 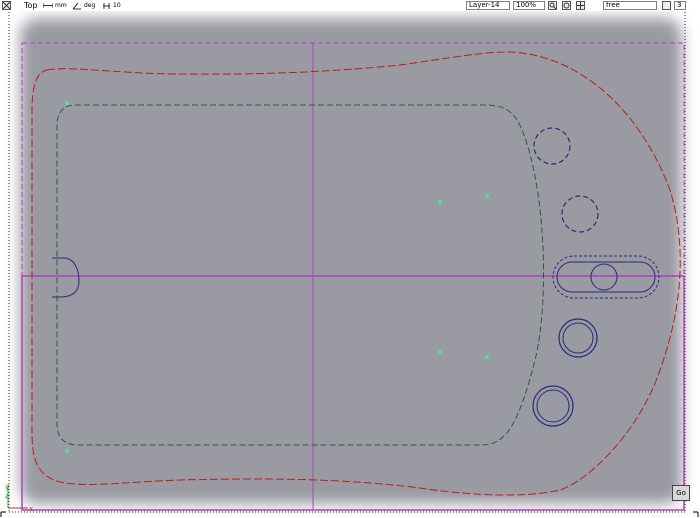 I want to click on ruler-icon, so click(x=48, y=5).